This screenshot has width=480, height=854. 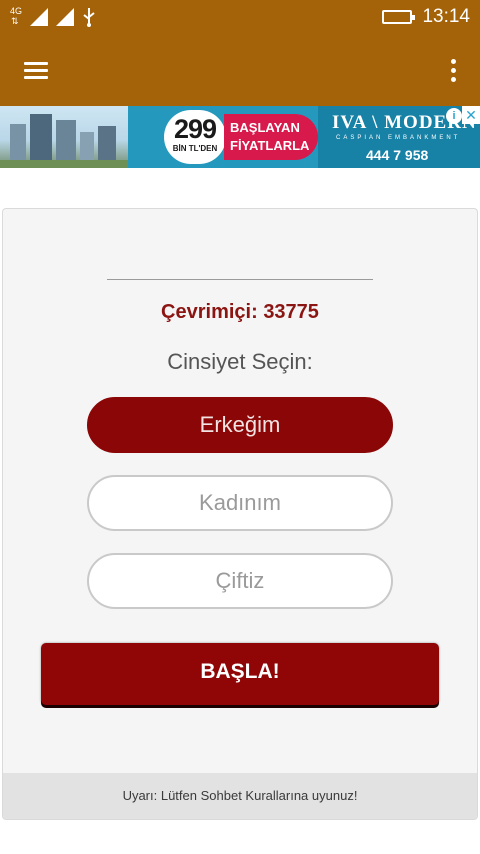 I want to click on network-type-icon: 4G ⇅, so click(x=18, y=17).